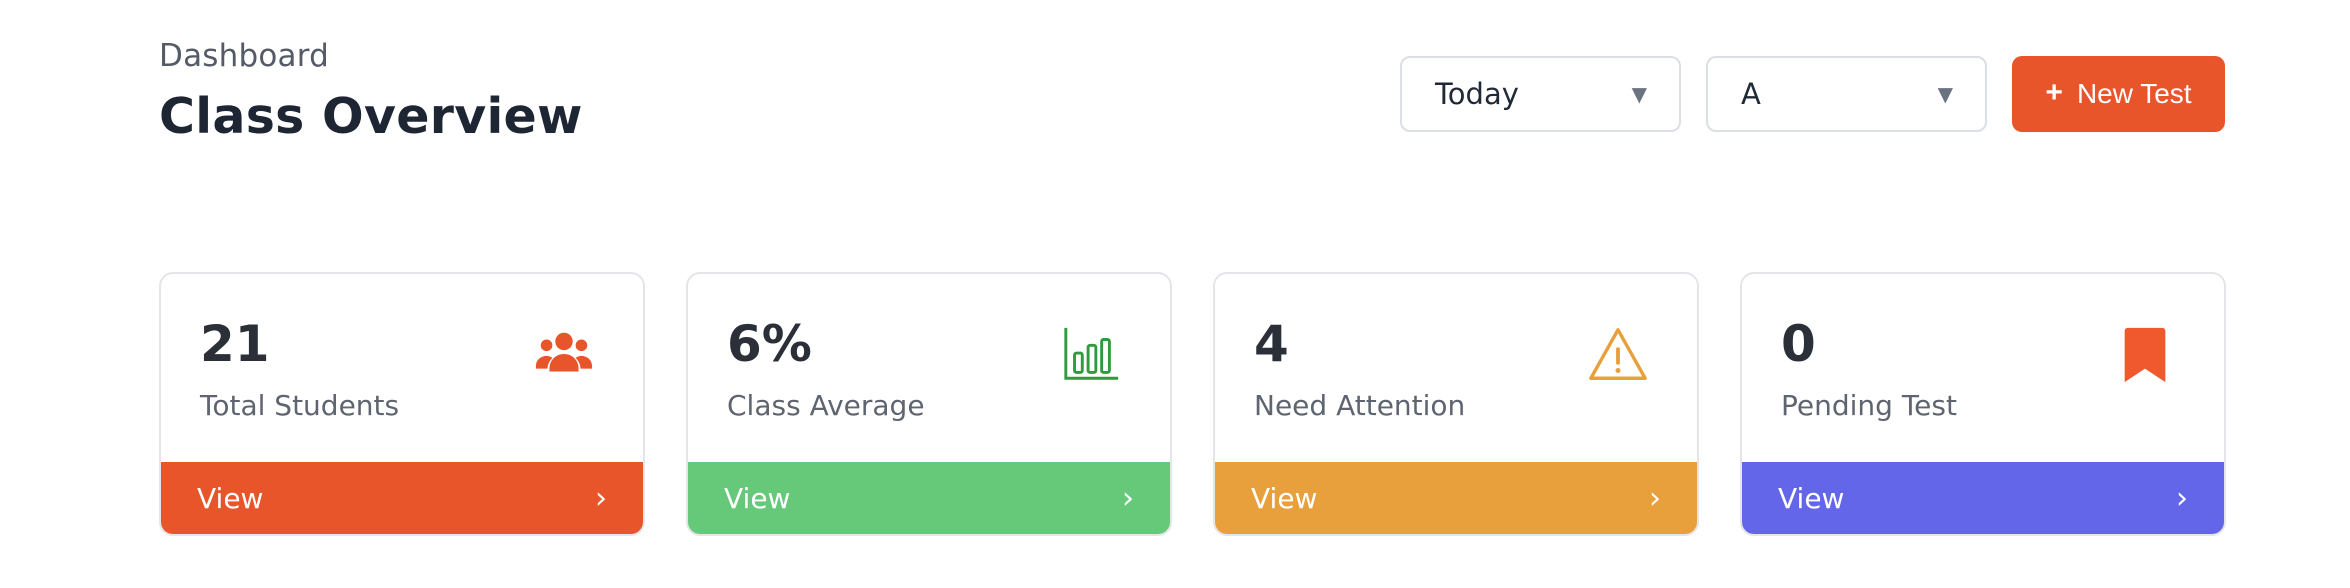  I want to click on card-class-average: 6% Class Average View ›, so click(929, 404).